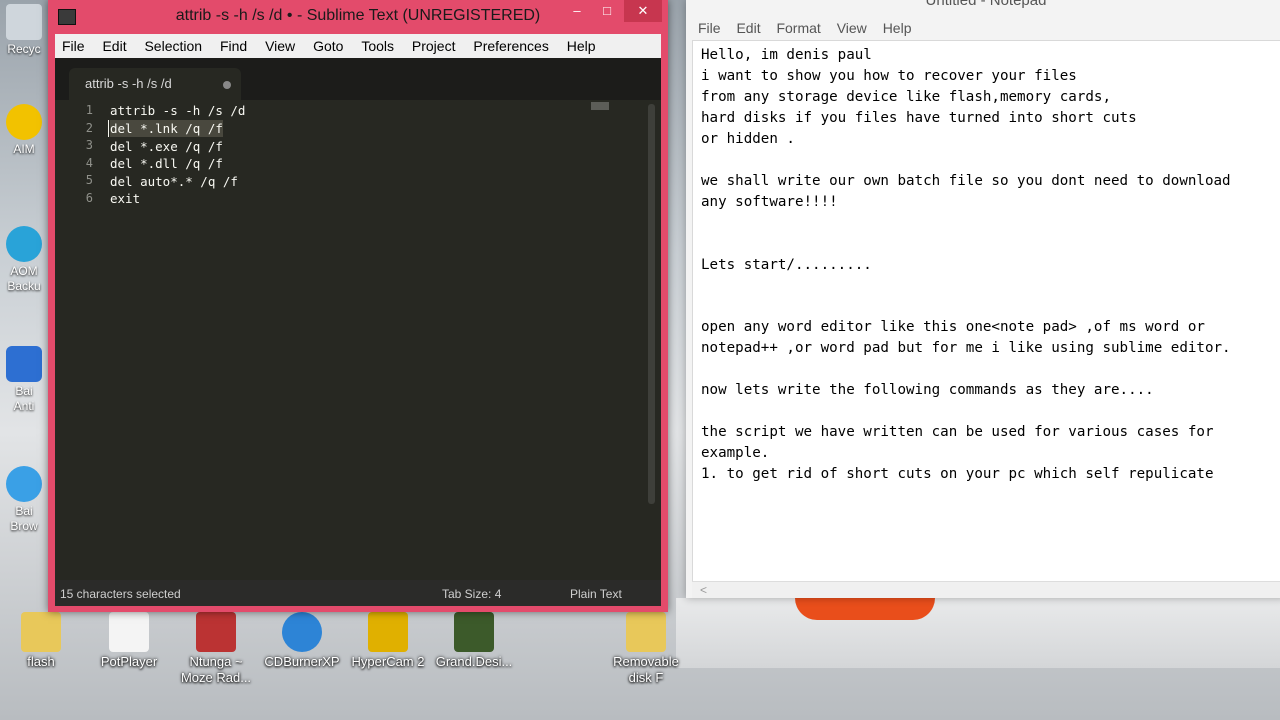 The image size is (1280, 720). I want to click on menu-file: File, so click(73, 44).